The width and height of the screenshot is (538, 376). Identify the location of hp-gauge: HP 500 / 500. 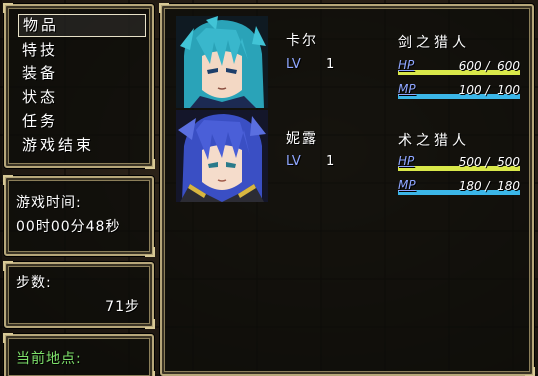
(459, 163).